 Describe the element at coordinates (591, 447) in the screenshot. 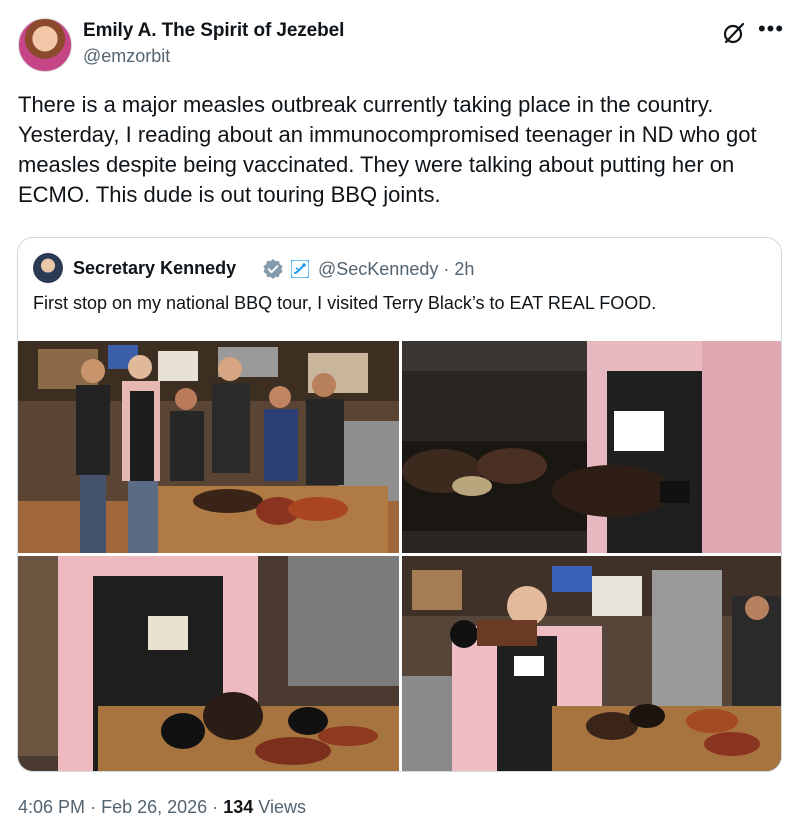

I see `smoker-photo` at that location.